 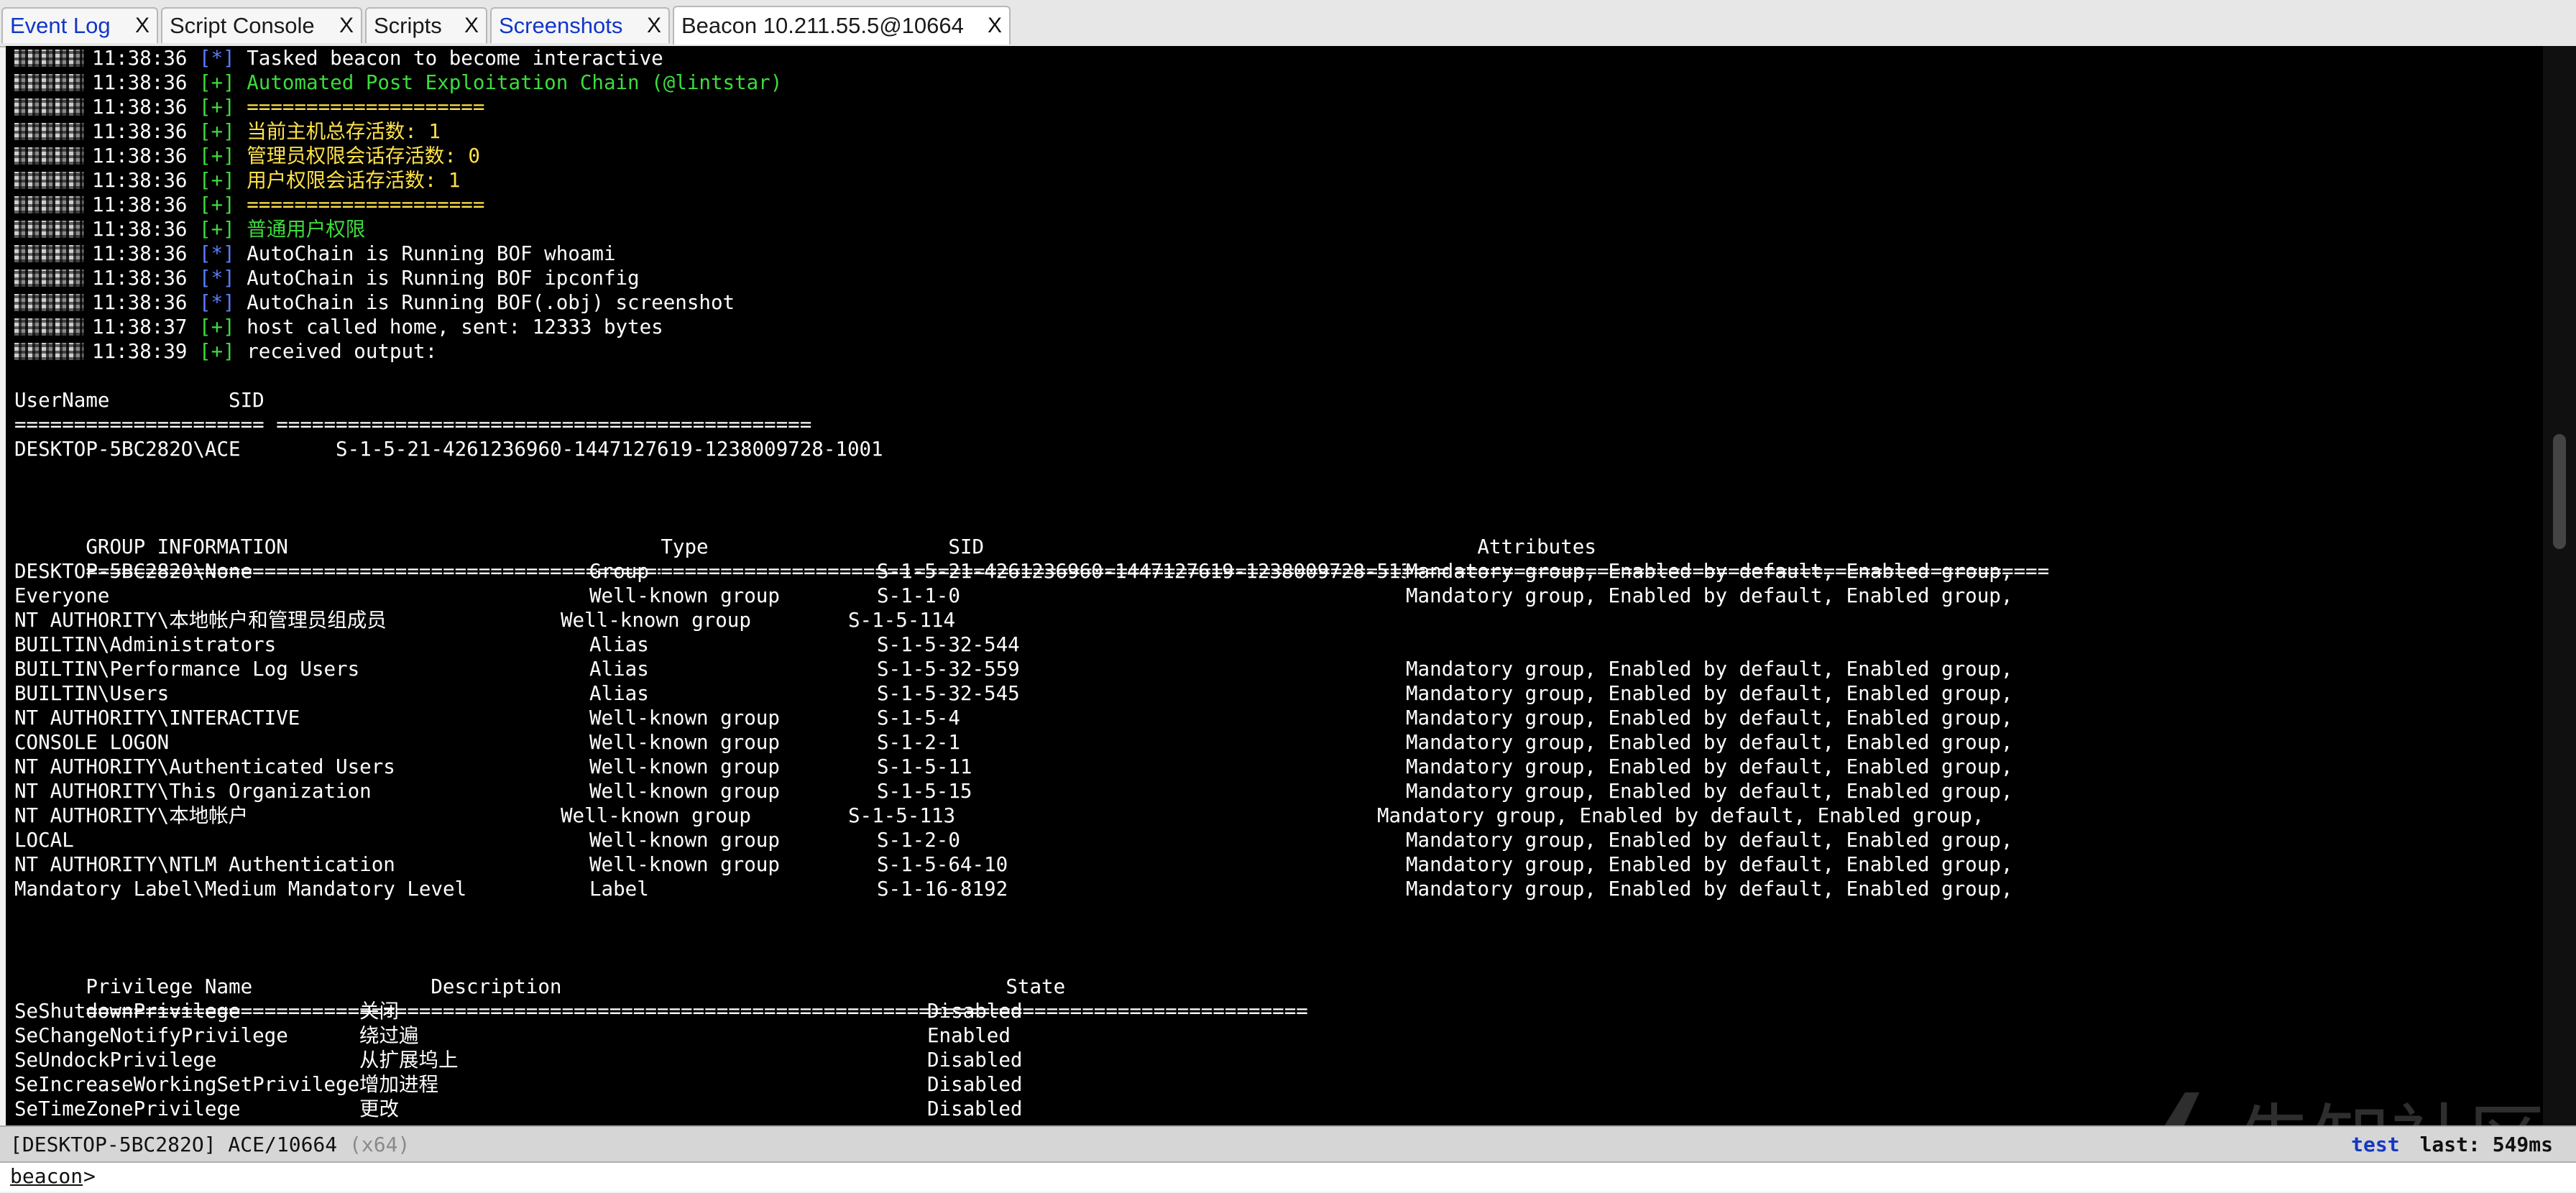 I want to click on group-table-header: GROUP INFORMATION Type SID Attributes, so click(x=1031, y=534).